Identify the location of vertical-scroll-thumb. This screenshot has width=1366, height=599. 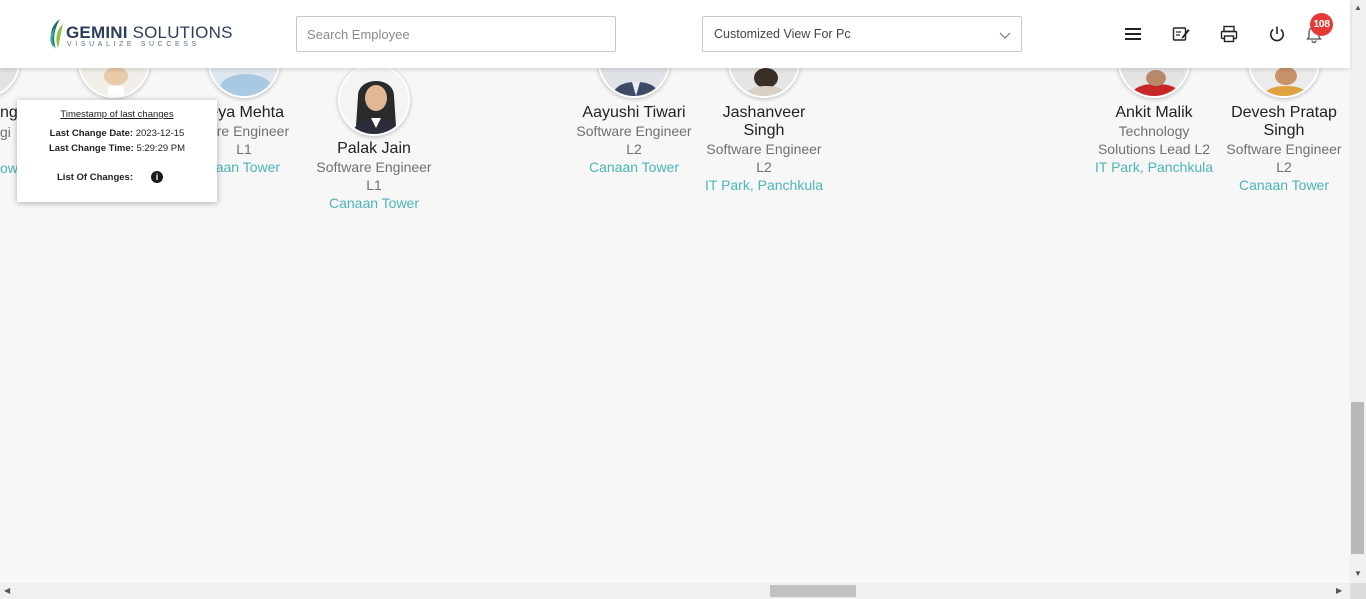
(1357, 478).